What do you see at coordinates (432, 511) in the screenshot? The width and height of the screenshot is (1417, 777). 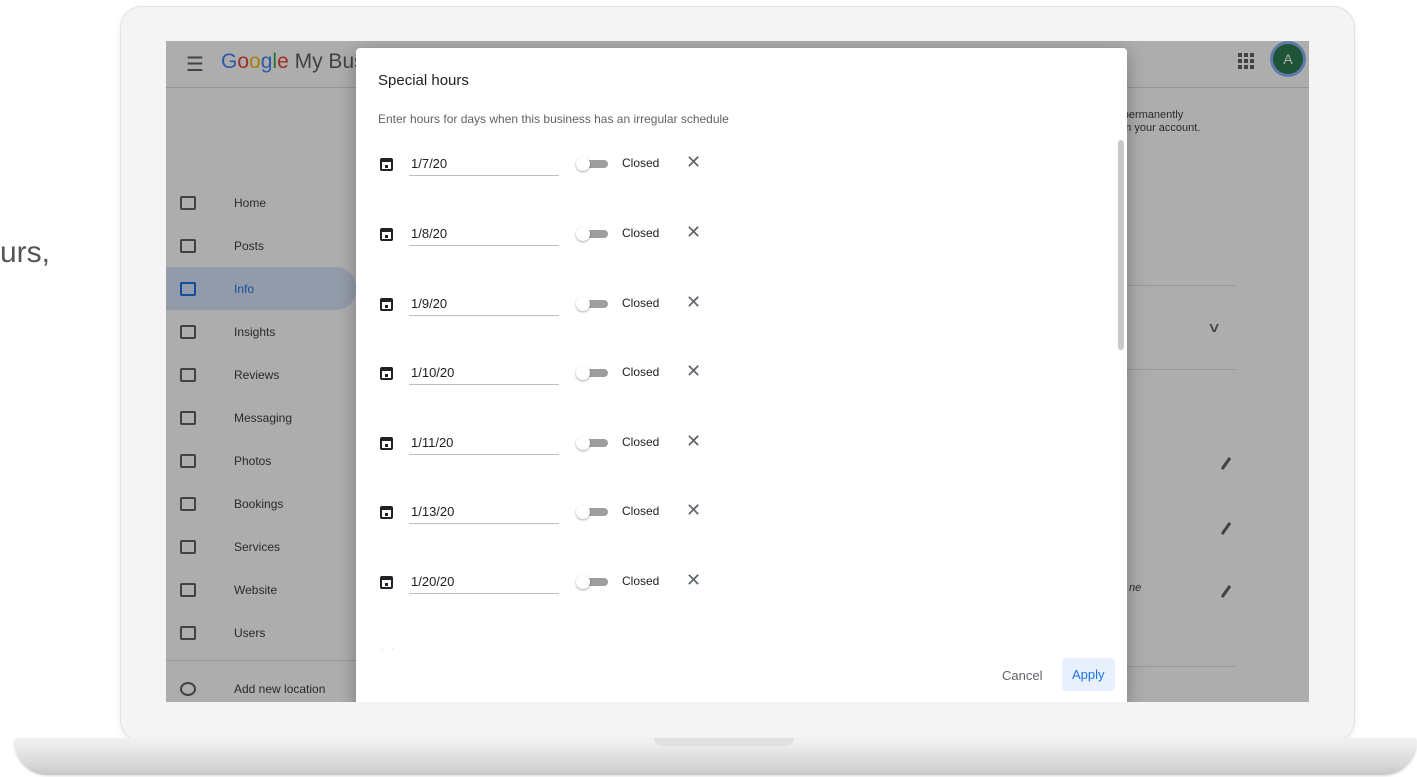 I see `date-input: 1/13/20` at bounding box center [432, 511].